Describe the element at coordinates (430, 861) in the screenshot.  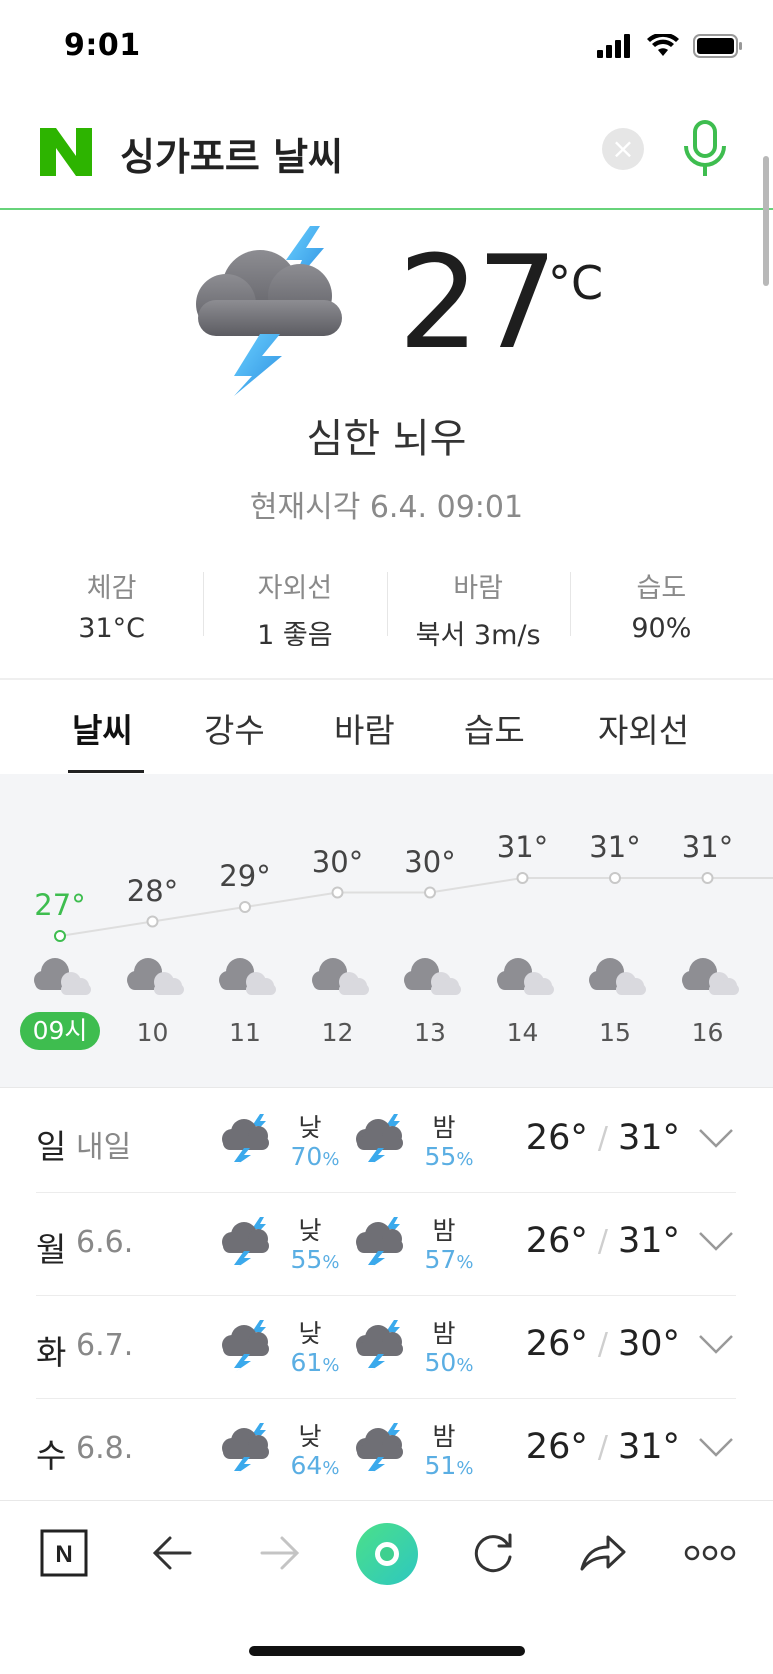
I see `hour-temperature: 30°` at that location.